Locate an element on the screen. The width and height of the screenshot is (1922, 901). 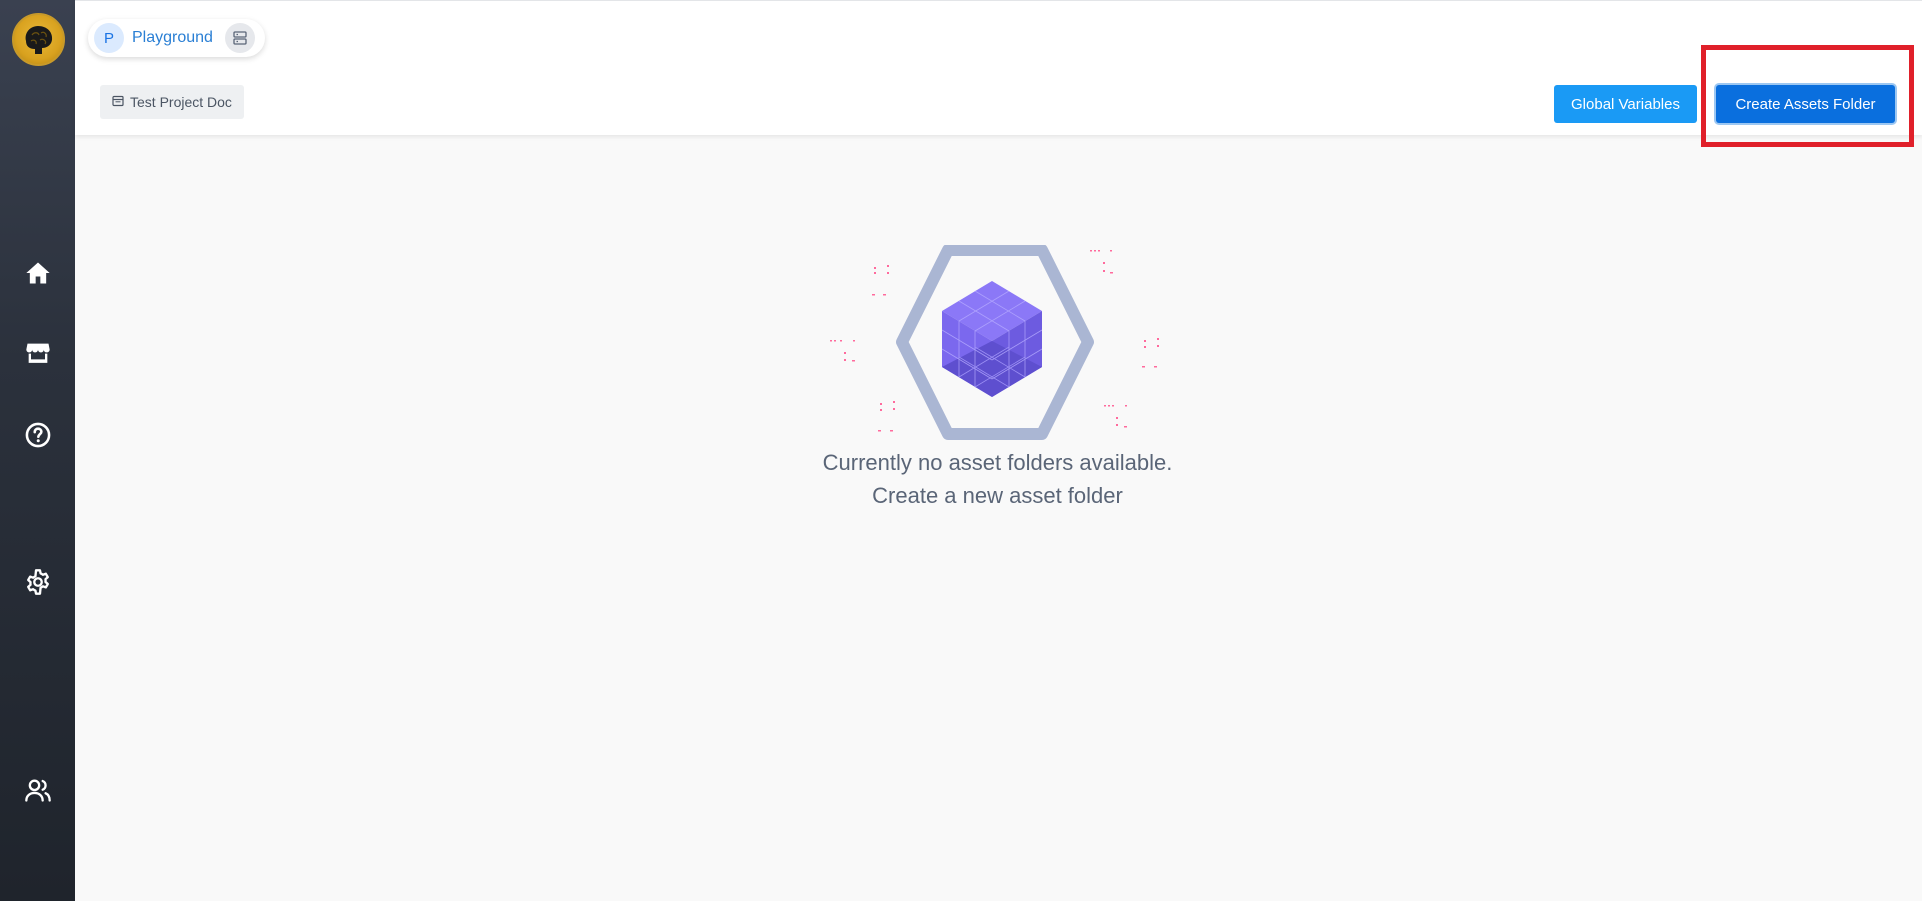
doc-tag-label: Test Project Doc is located at coordinates (181, 102).